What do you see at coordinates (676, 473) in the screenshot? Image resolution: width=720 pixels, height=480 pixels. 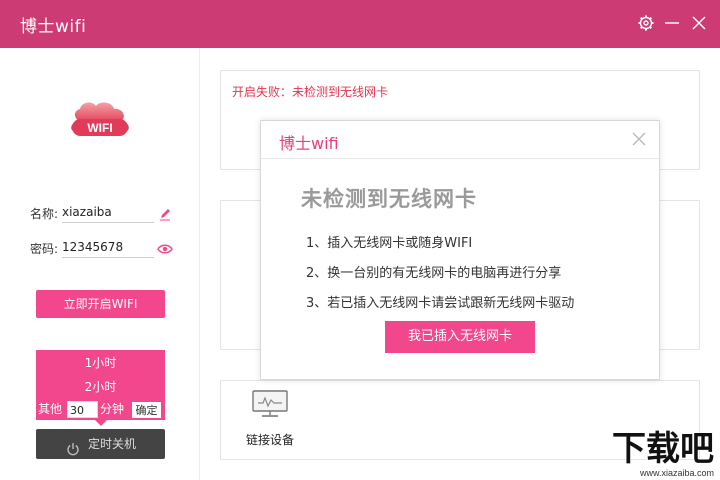 I see `svg-text: www.xiazaiba.com` at bounding box center [676, 473].